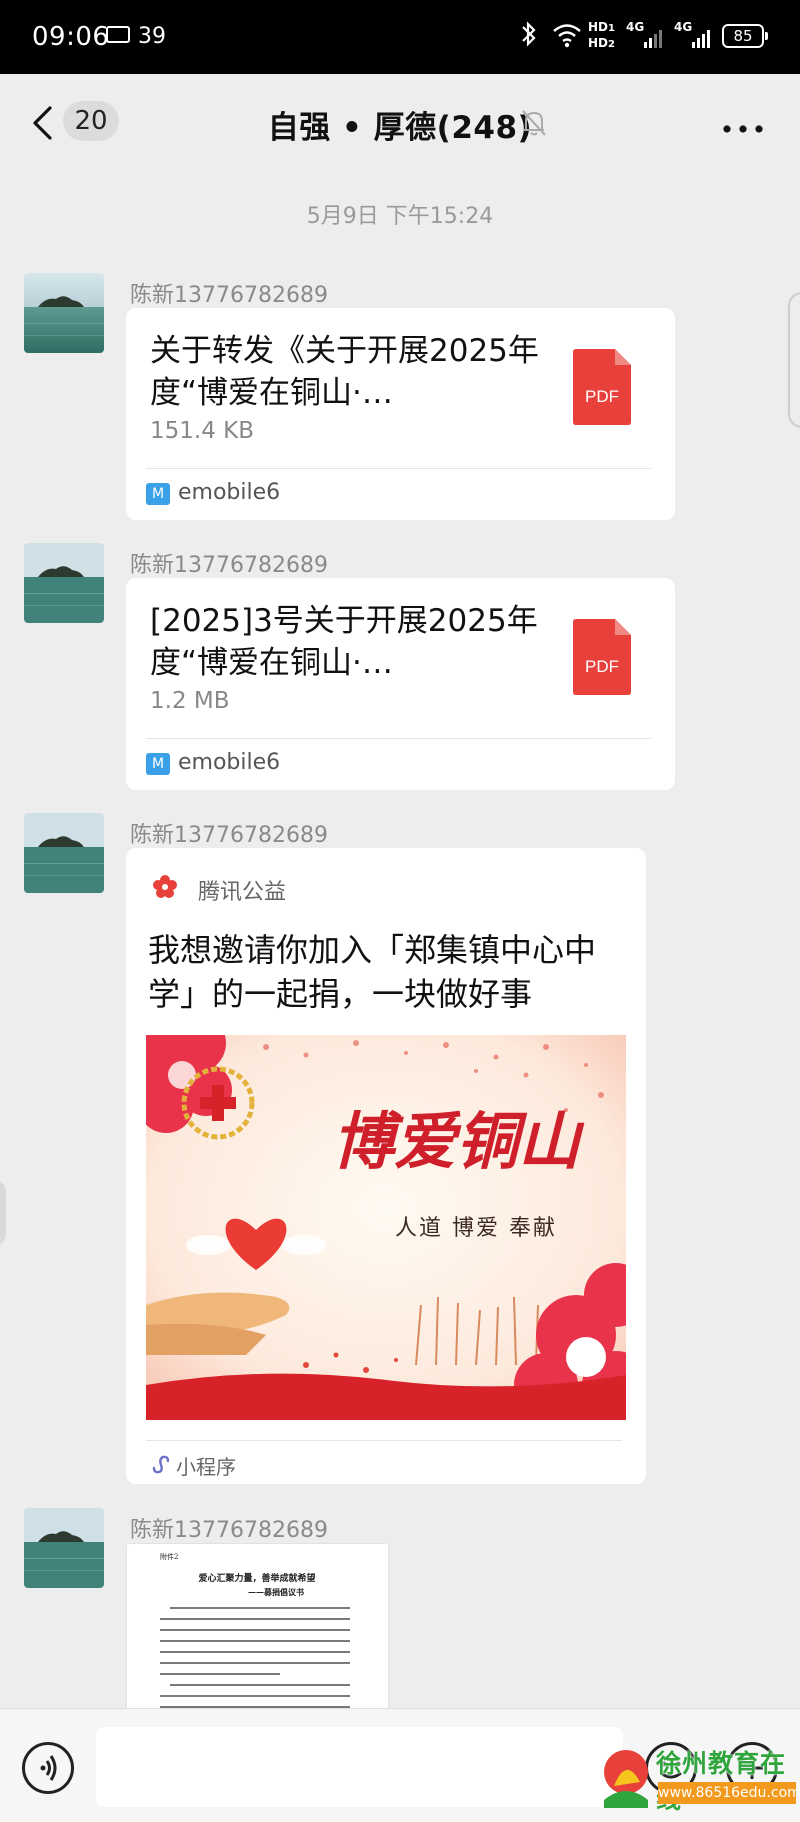  What do you see at coordinates (372, 972) in the screenshot?
I see `mini-program-headline: 我想邀请你加入「郑集镇中心中学」的一起捐，一块做好事` at bounding box center [372, 972].